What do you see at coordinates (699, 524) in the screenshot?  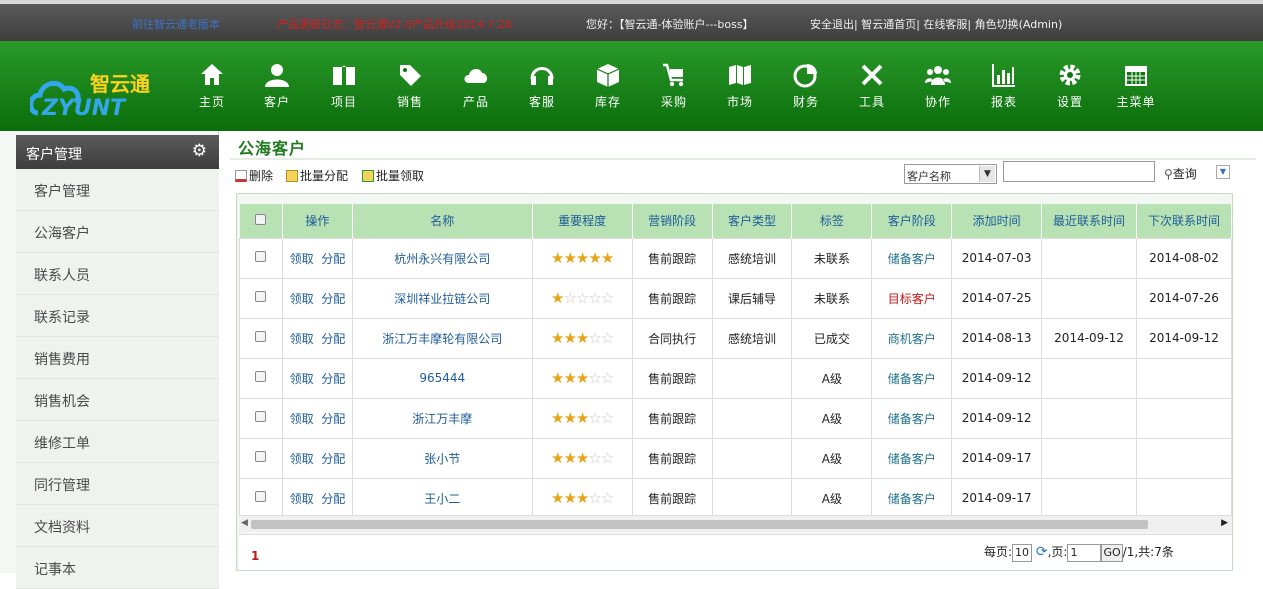 I see `scroll-thumb` at bounding box center [699, 524].